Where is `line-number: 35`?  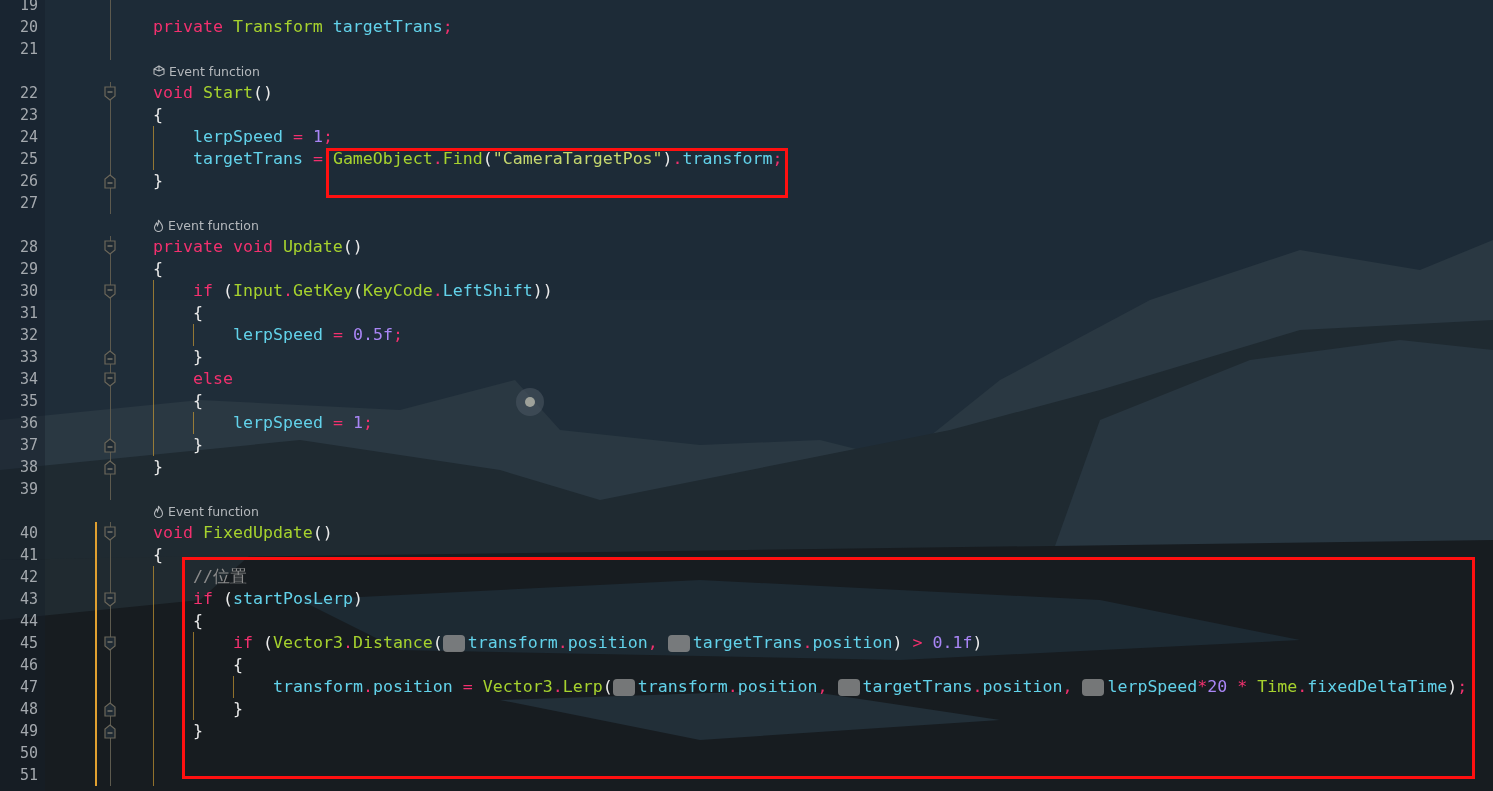
line-number: 35 is located at coordinates (29, 401).